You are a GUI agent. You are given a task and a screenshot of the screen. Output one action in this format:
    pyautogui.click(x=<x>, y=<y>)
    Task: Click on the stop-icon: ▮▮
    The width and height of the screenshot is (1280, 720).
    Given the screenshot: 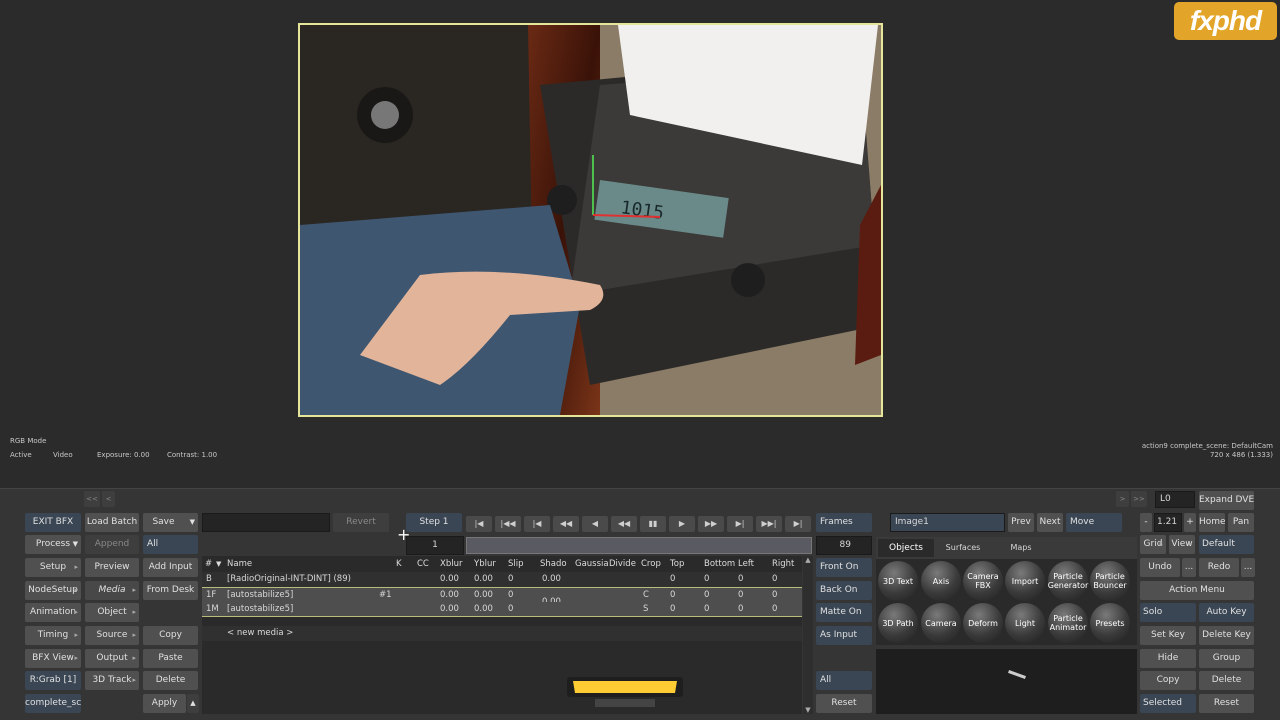 What is the action you would take?
    pyautogui.click(x=653, y=524)
    